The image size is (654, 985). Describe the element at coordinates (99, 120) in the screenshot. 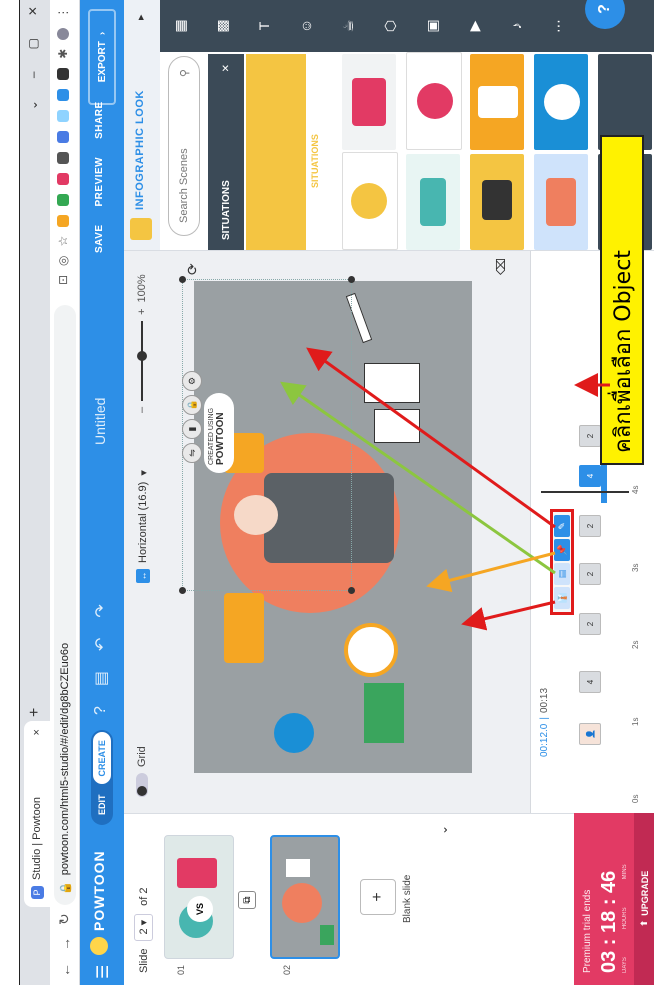

I see `share-button: SHARE` at that location.